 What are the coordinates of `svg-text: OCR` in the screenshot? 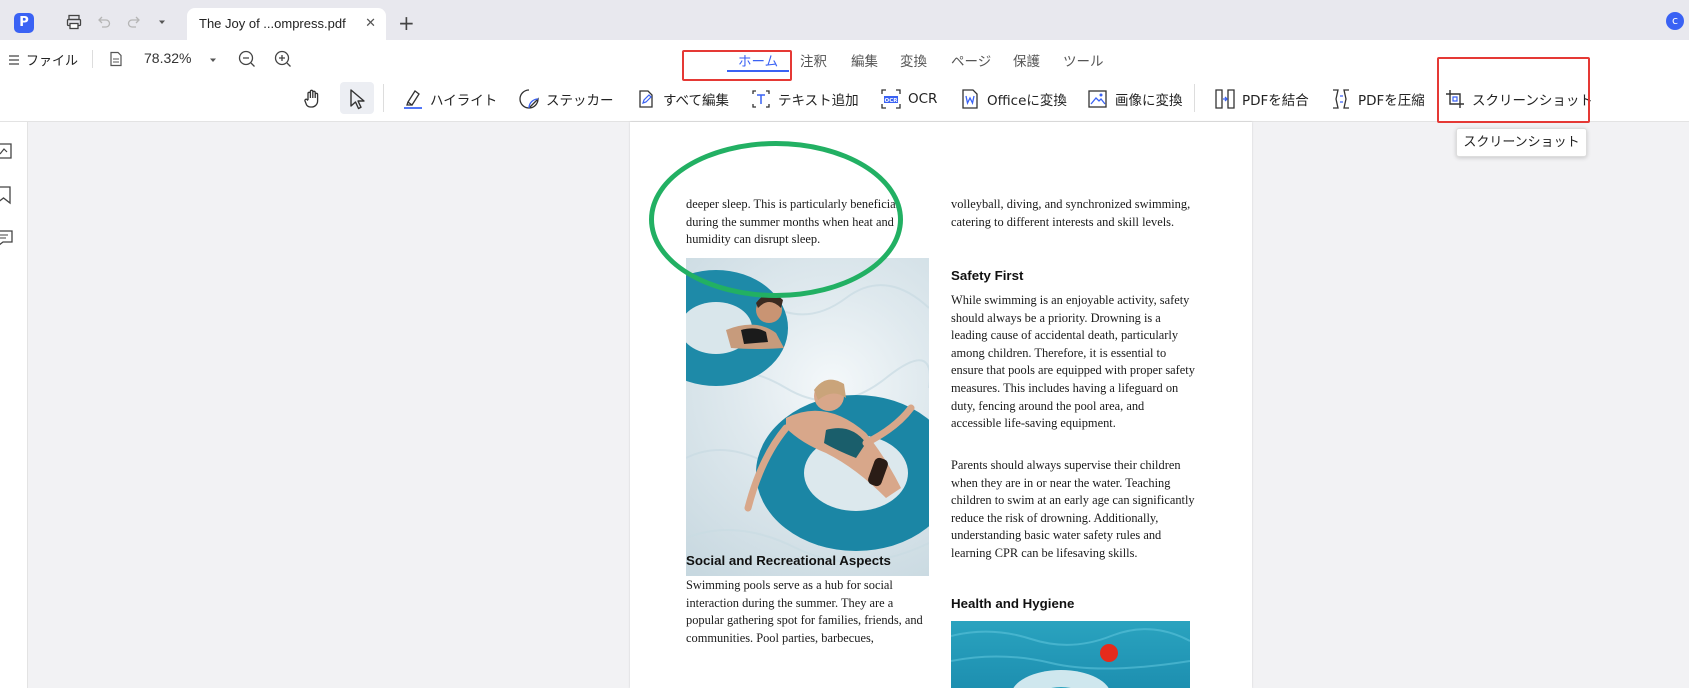 It's located at (892, 101).